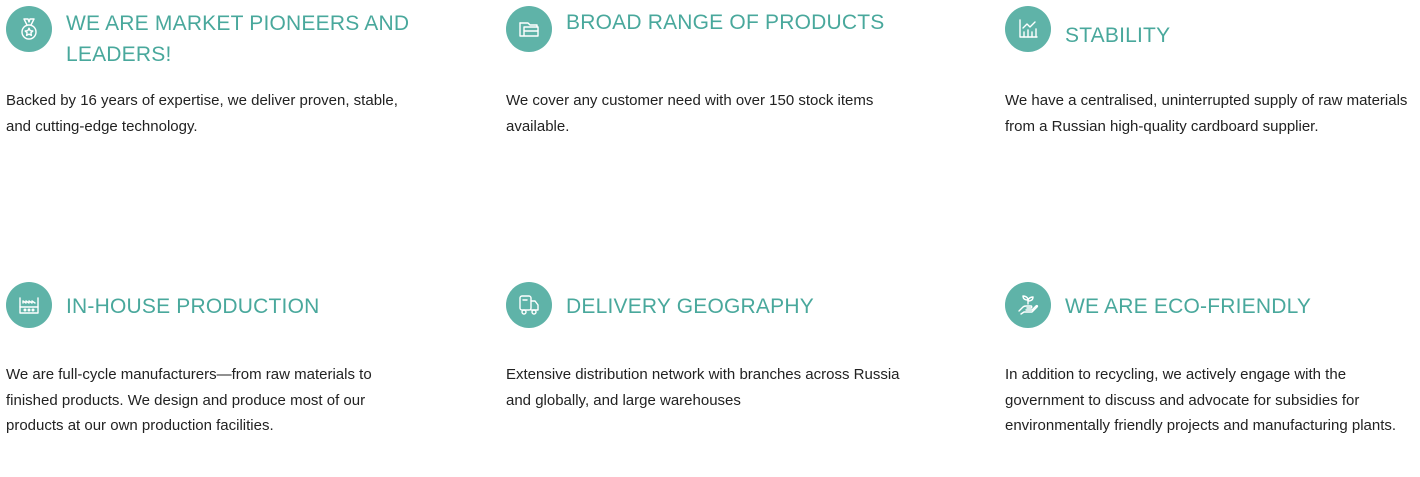 This screenshot has height=477, width=1420. Describe the element at coordinates (690, 306) in the screenshot. I see `feature-title: DELIVERY GEOGRAPHY` at that location.